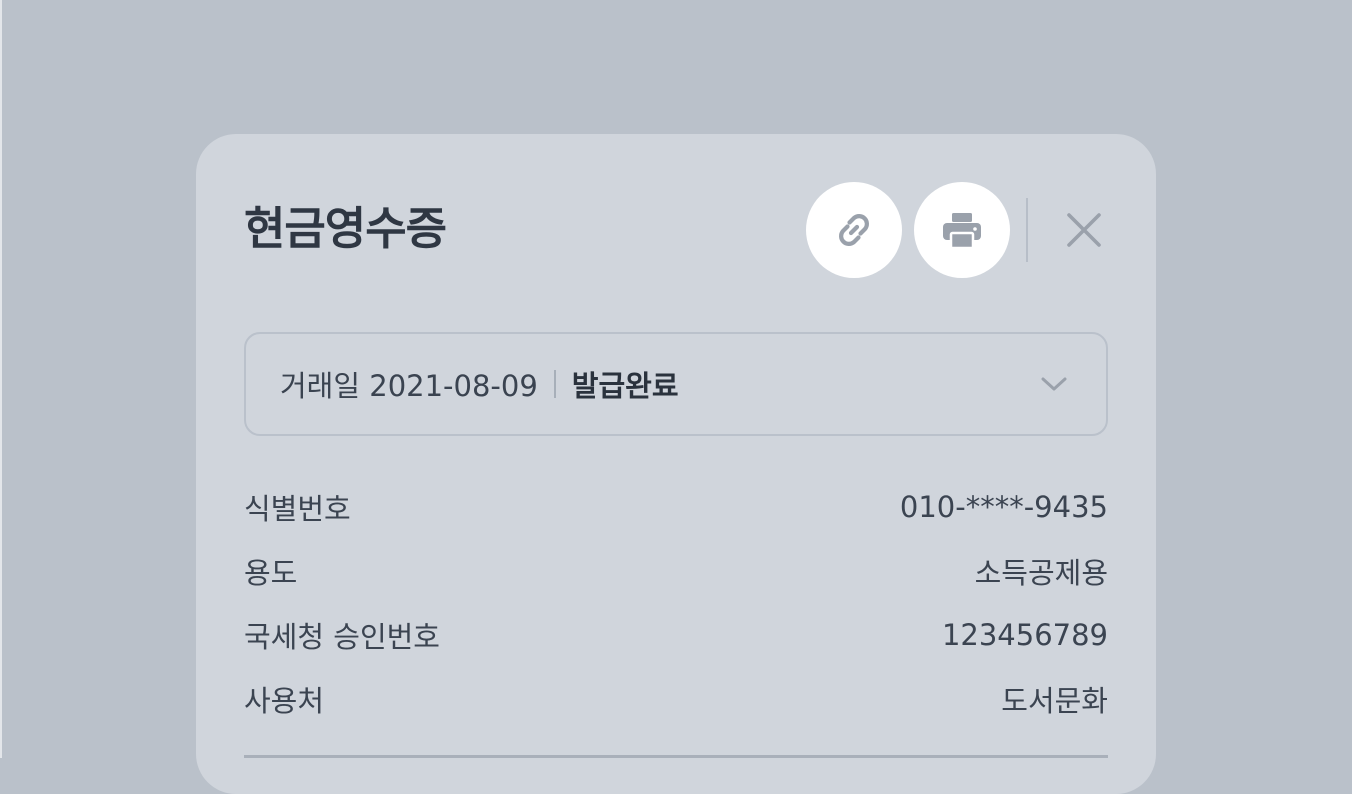  Describe the element at coordinates (297, 509) in the screenshot. I see `detail-label: 식별번호` at that location.